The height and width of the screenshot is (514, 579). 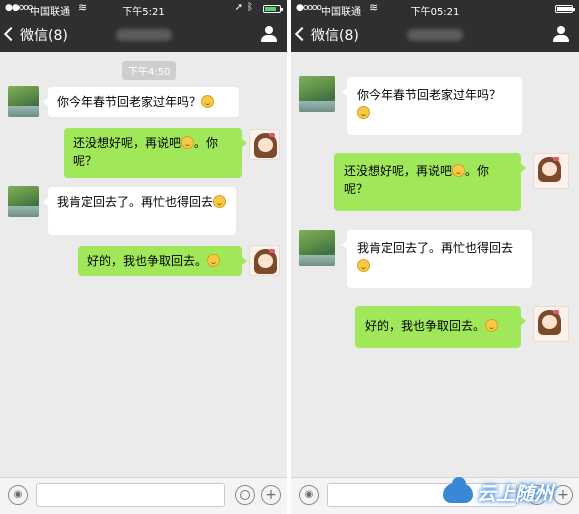 What do you see at coordinates (245, 495) in the screenshot?
I see `emoji-icon` at bounding box center [245, 495].